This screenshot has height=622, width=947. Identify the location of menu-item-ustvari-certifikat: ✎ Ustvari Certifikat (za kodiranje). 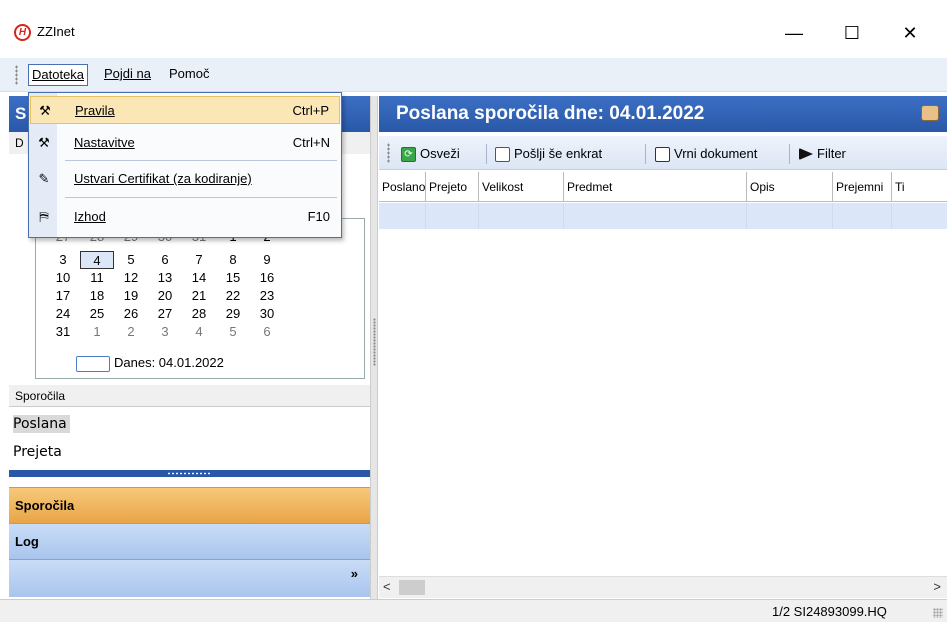
(185, 179).